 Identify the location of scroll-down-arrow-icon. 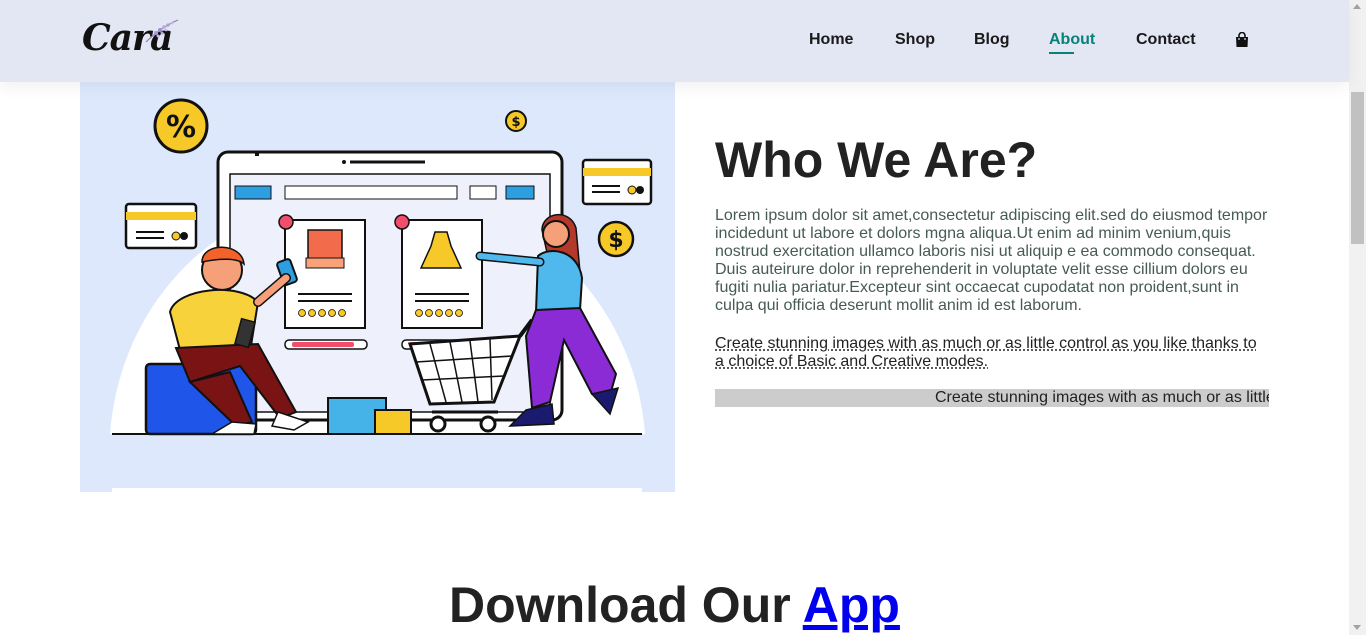
(1357, 627).